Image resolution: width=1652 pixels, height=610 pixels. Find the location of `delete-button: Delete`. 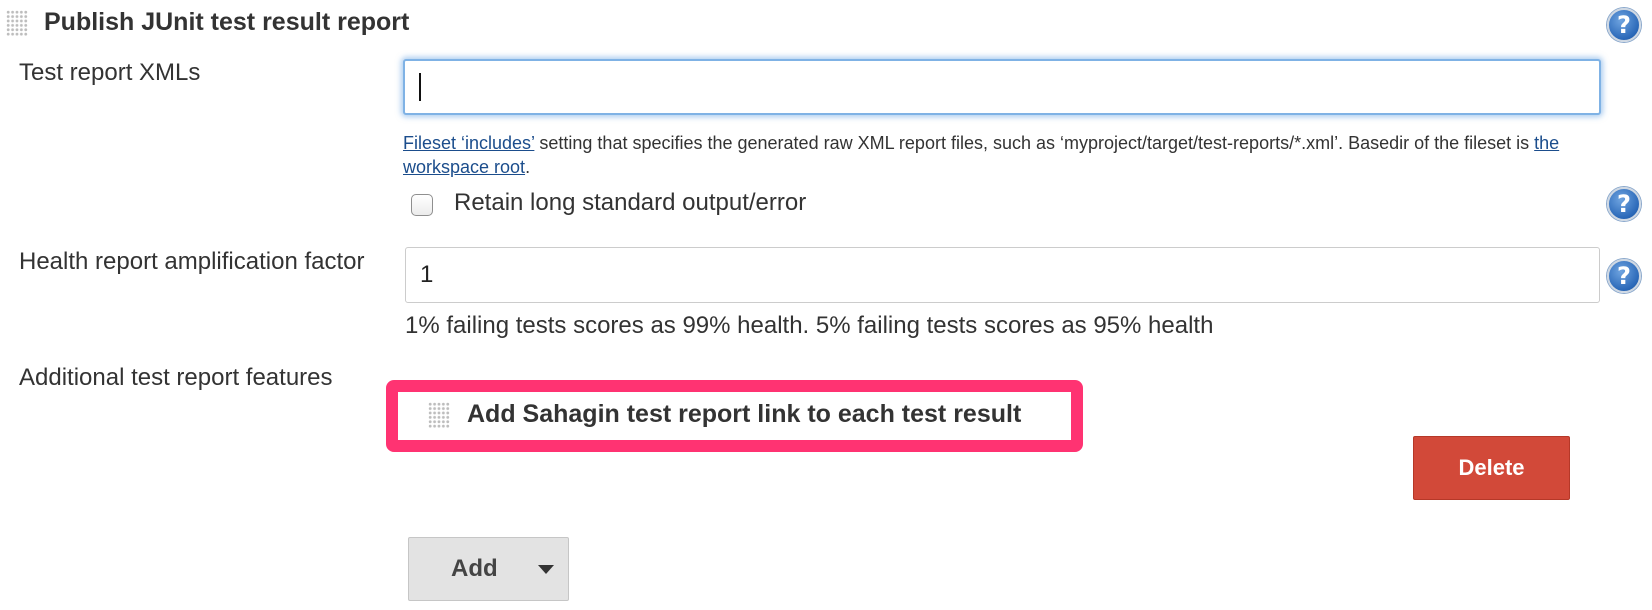

delete-button: Delete is located at coordinates (1491, 468).